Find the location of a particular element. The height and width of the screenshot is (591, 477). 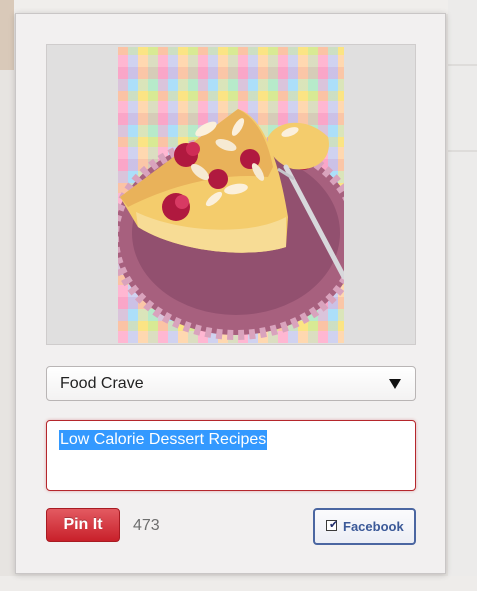

background-page-footer is located at coordinates (238, 583).